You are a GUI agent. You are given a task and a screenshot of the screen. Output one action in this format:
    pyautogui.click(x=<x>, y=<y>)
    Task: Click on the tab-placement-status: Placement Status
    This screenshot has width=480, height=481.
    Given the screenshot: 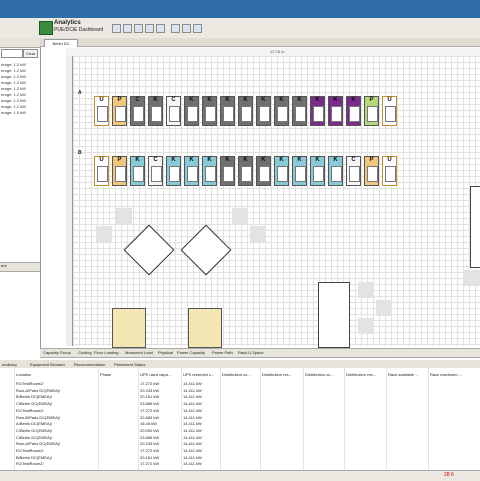 What is the action you would take?
    pyautogui.click(x=129, y=364)
    